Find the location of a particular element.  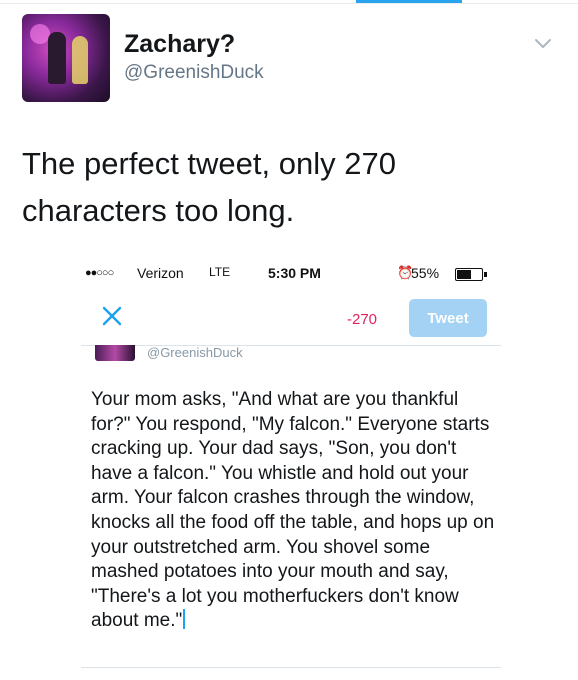

battery-icon is located at coordinates (471, 274).